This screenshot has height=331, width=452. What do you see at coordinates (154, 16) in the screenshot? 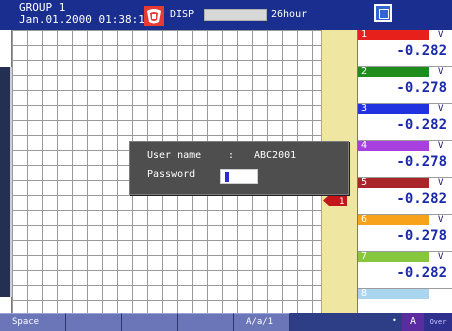
I see `alarm-icon` at bounding box center [154, 16].